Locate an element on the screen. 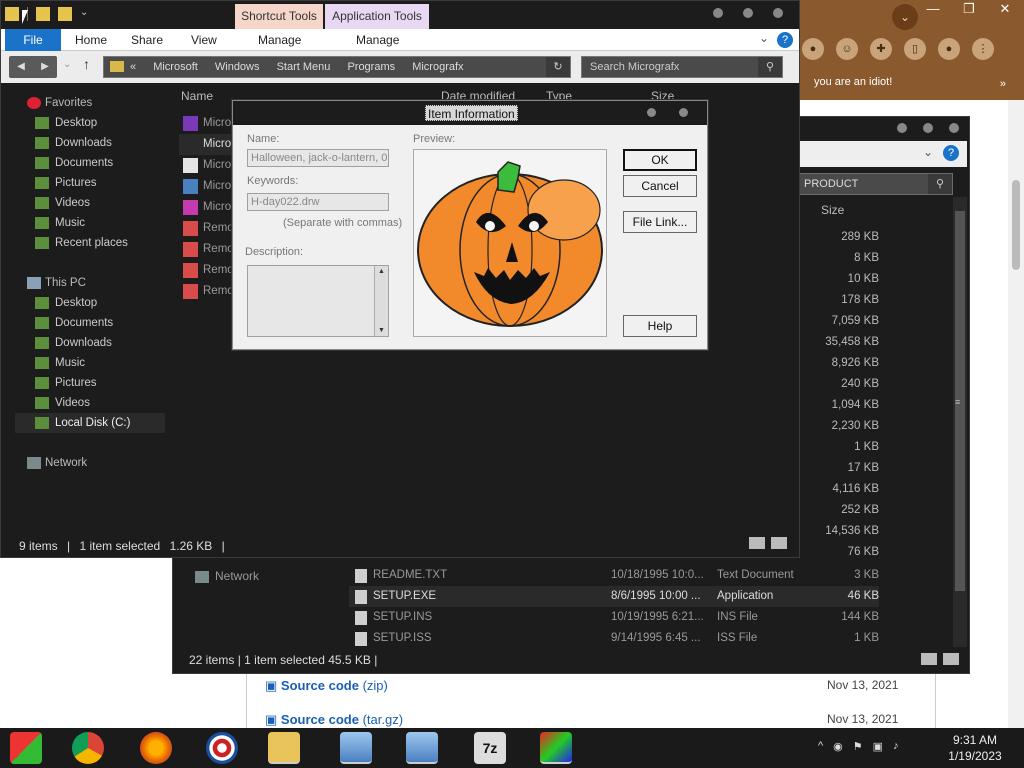  nav-fav-item: Pictures is located at coordinates (90, 183).